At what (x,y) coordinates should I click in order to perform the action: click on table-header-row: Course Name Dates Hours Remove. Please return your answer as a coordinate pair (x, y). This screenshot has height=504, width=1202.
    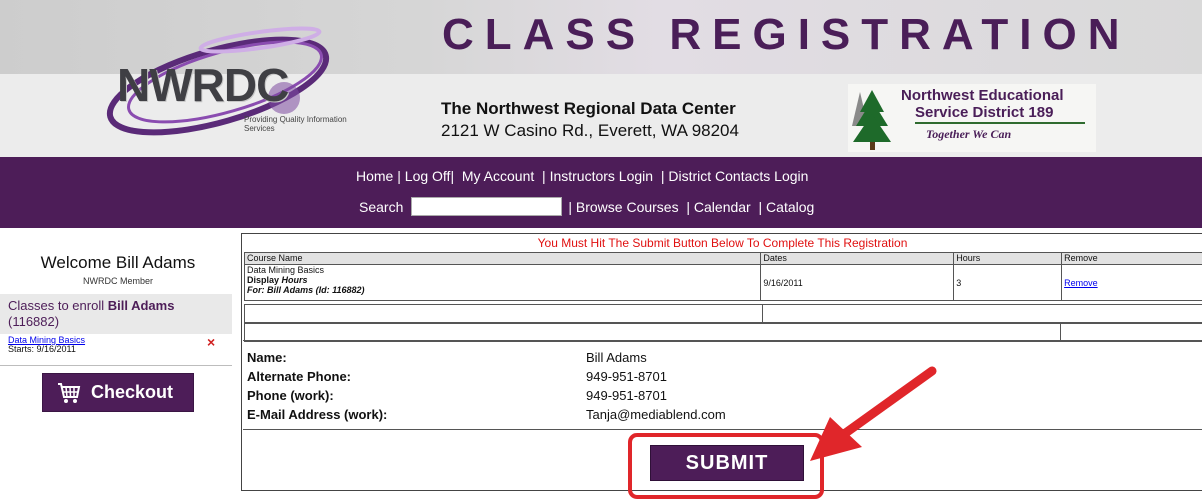
    Looking at the image, I should click on (722, 258).